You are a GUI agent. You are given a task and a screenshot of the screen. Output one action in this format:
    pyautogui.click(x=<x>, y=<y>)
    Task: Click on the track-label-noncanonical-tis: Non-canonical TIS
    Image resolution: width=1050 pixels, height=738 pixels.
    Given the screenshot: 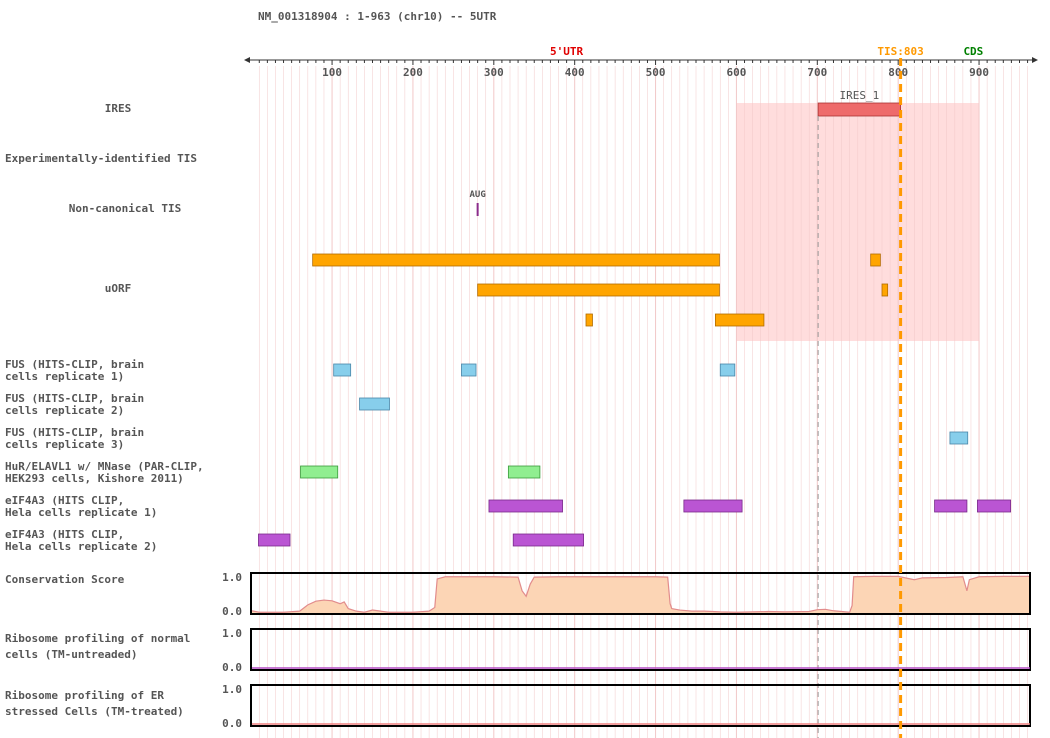 What is the action you would take?
    pyautogui.click(x=125, y=209)
    